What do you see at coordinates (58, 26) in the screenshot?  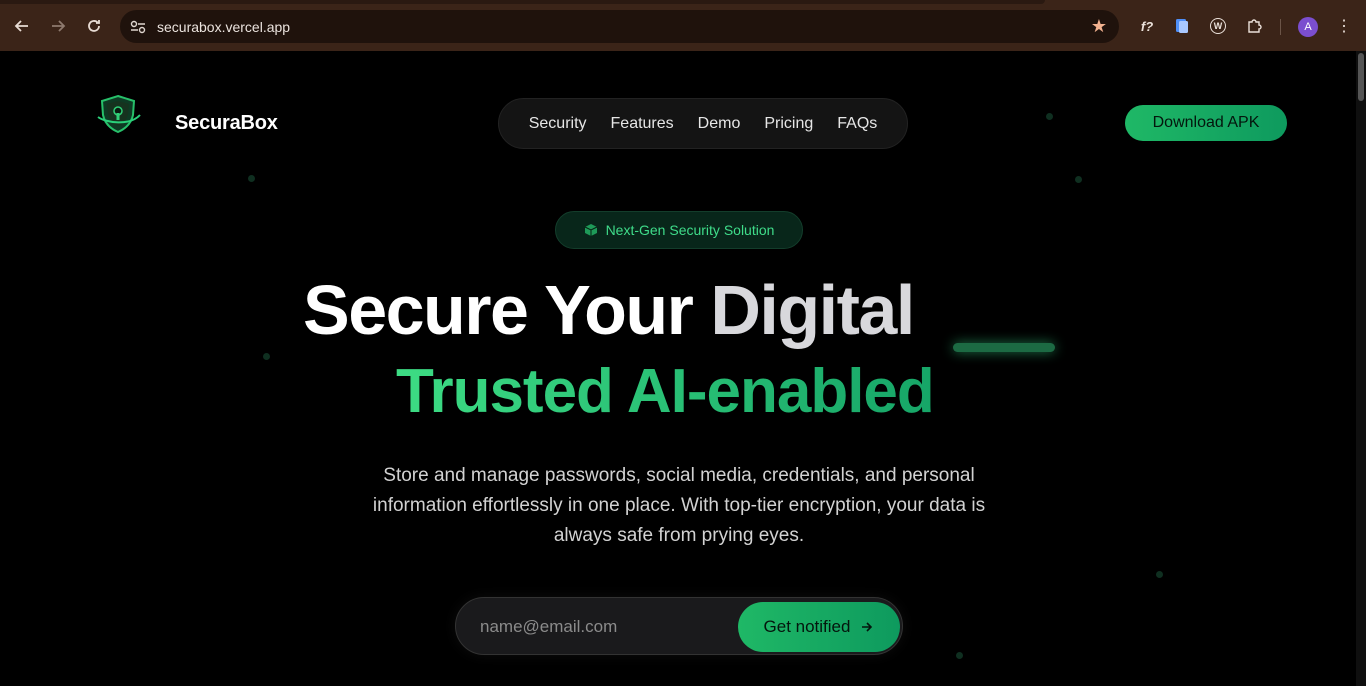 I see `forward-icon` at bounding box center [58, 26].